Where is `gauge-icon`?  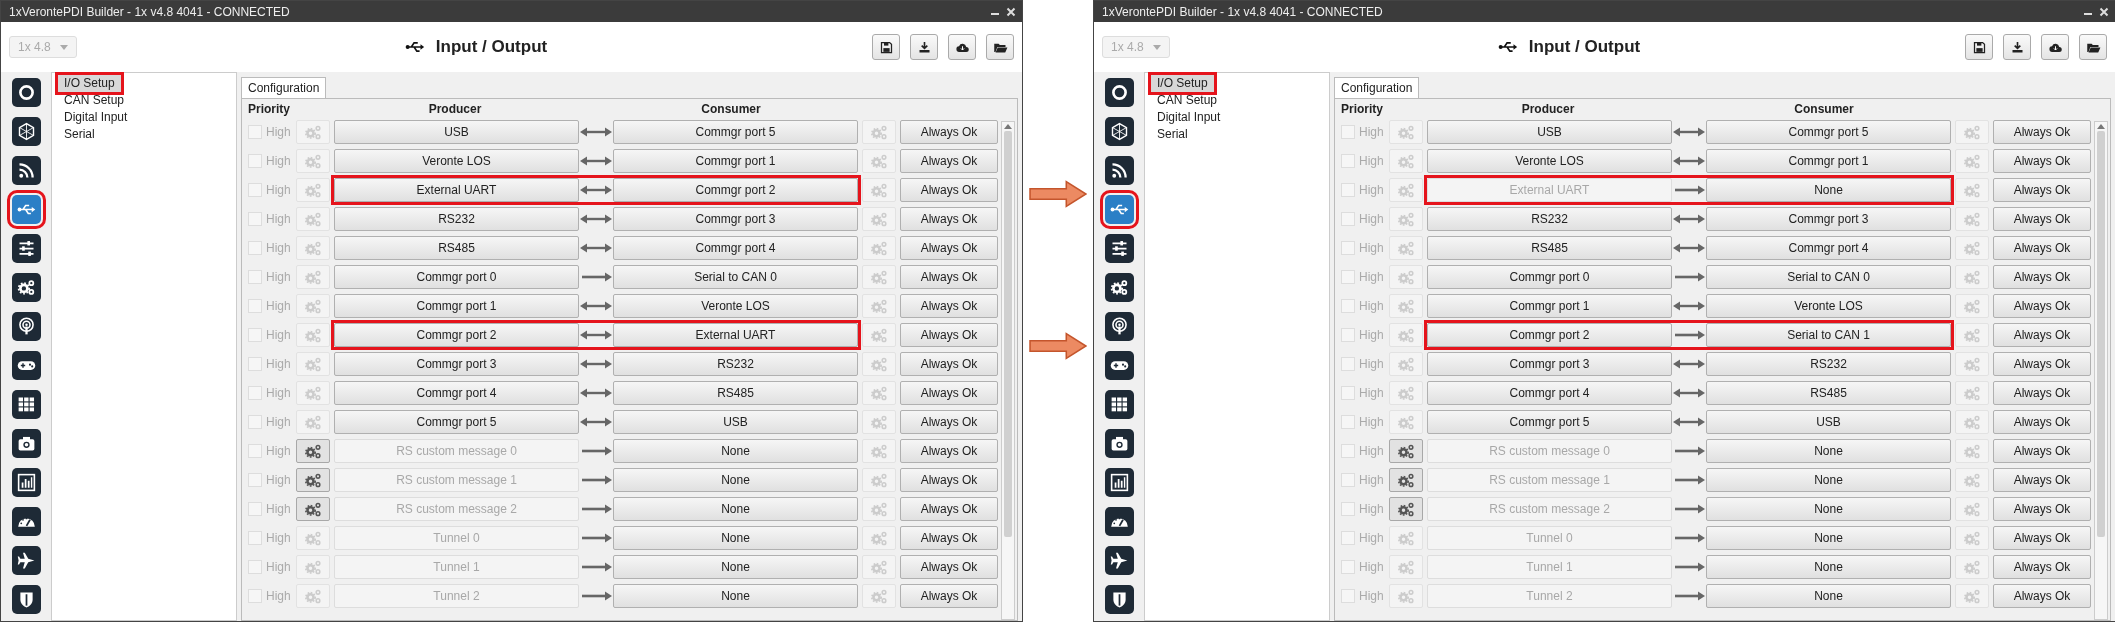 gauge-icon is located at coordinates (26, 521).